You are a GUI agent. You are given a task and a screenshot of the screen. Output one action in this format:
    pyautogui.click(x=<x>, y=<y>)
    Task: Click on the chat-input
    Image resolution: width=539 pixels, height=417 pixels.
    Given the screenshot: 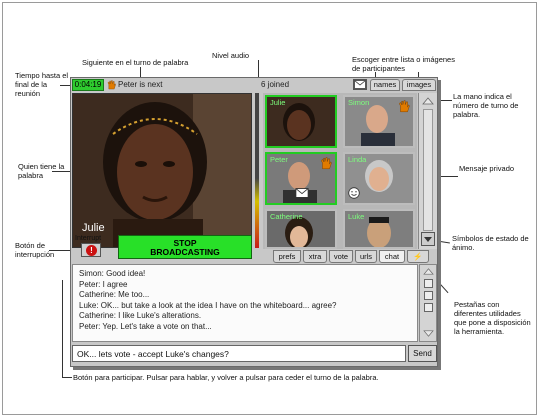 What is the action you would take?
    pyautogui.click(x=239, y=353)
    